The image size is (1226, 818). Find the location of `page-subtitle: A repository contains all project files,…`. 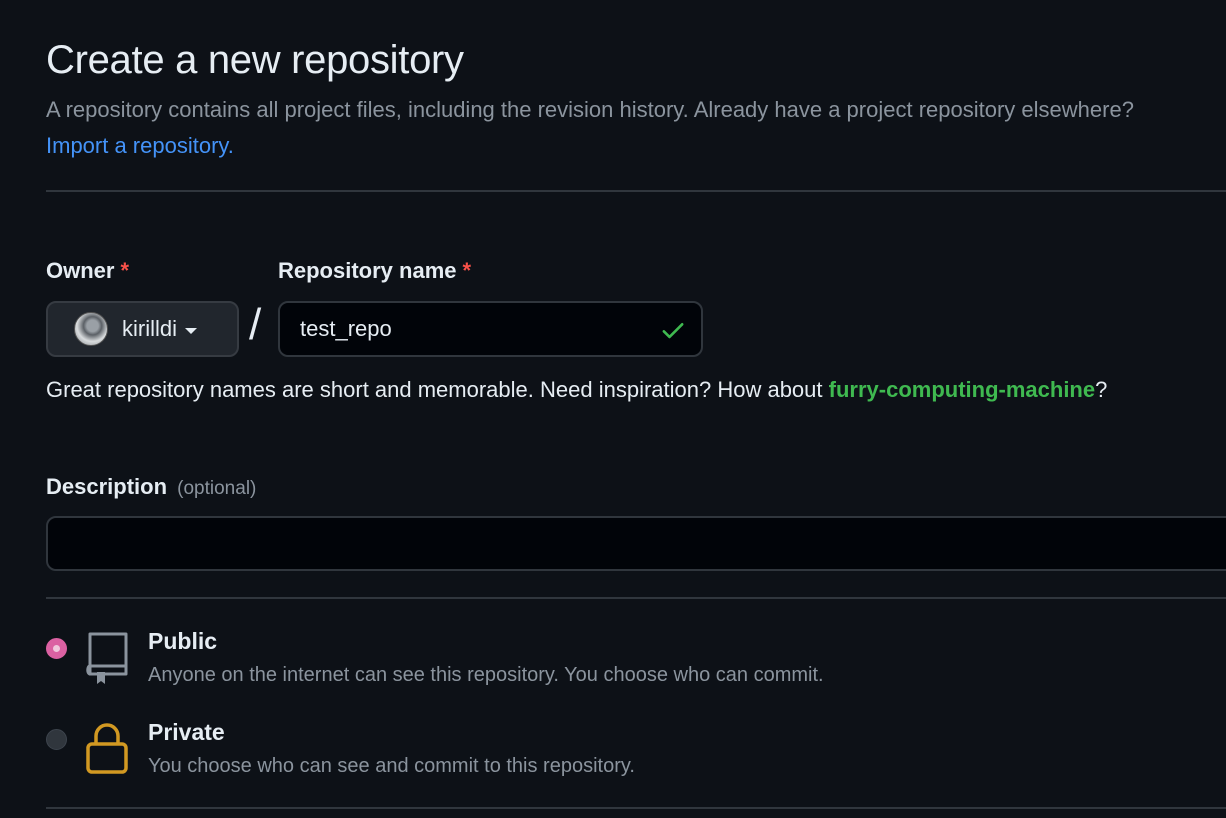

page-subtitle: A repository contains all project files,… is located at coordinates (621, 128).